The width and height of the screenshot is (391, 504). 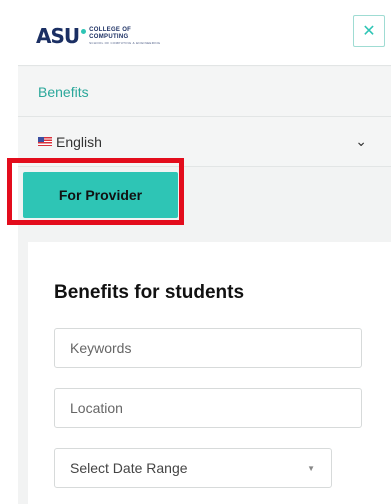 I want to click on provider-highlight: For Provider, so click(x=95, y=191).